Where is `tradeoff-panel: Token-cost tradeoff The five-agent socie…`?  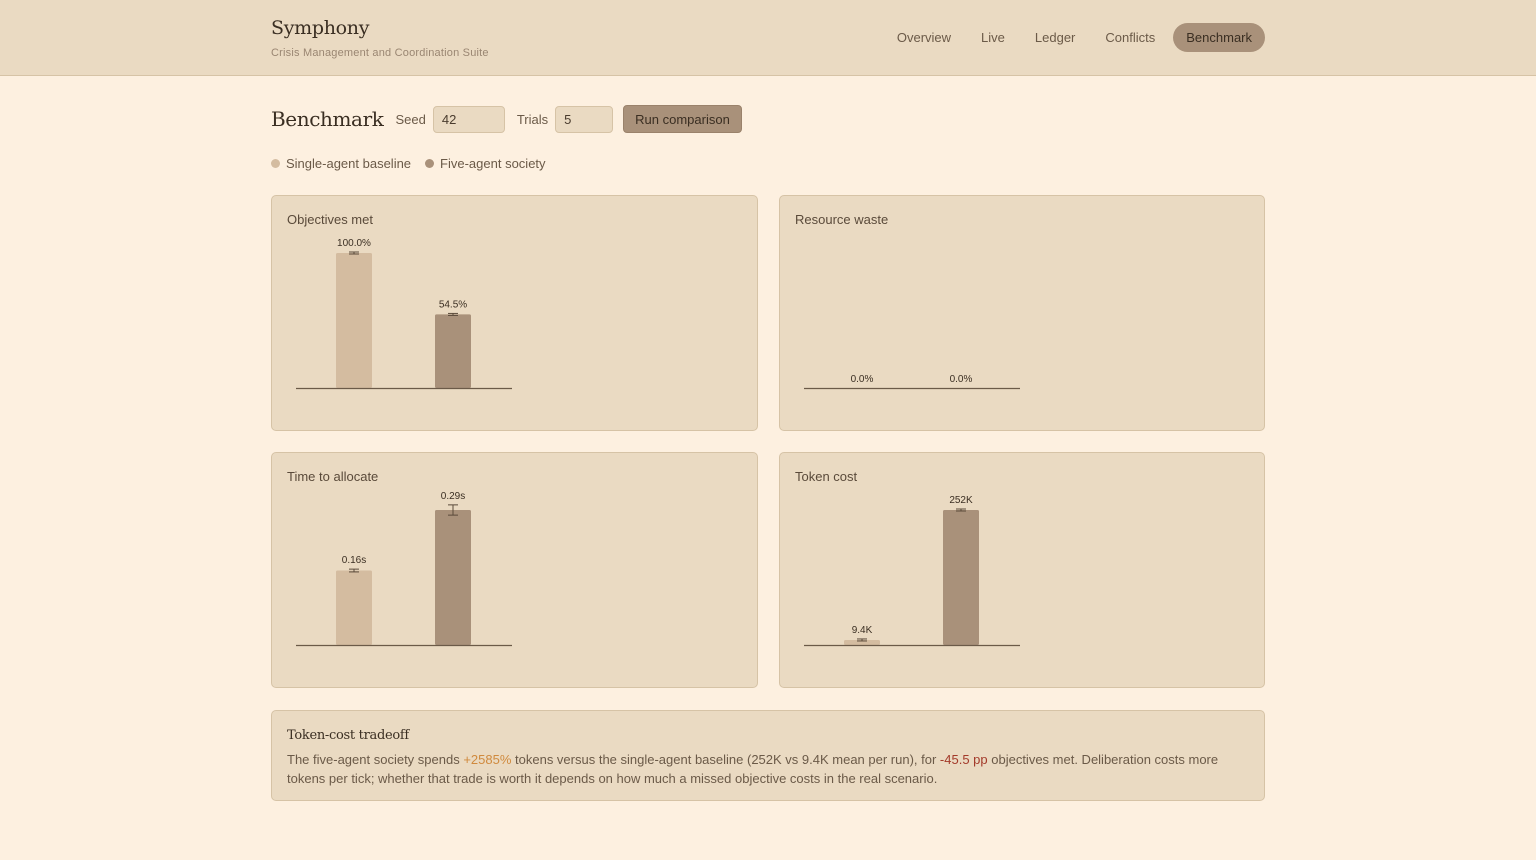 tradeoff-panel: Token-cost tradeoff The five-agent socie… is located at coordinates (768, 755).